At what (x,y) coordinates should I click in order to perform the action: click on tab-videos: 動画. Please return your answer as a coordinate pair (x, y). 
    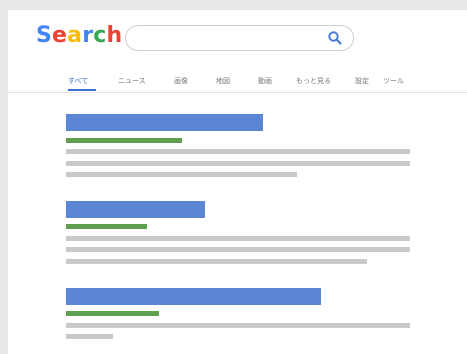
    Looking at the image, I should click on (265, 81).